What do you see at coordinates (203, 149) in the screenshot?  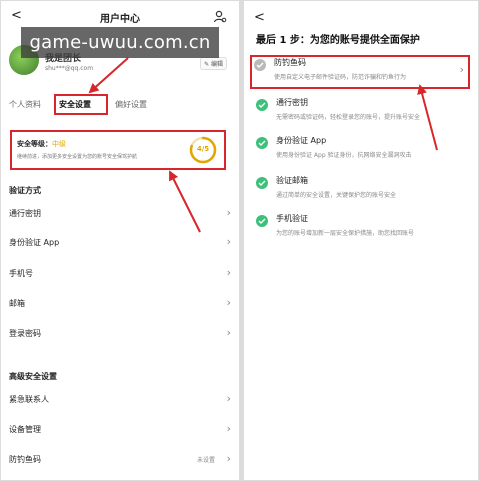 I see `security-score: 4/5` at bounding box center [203, 149].